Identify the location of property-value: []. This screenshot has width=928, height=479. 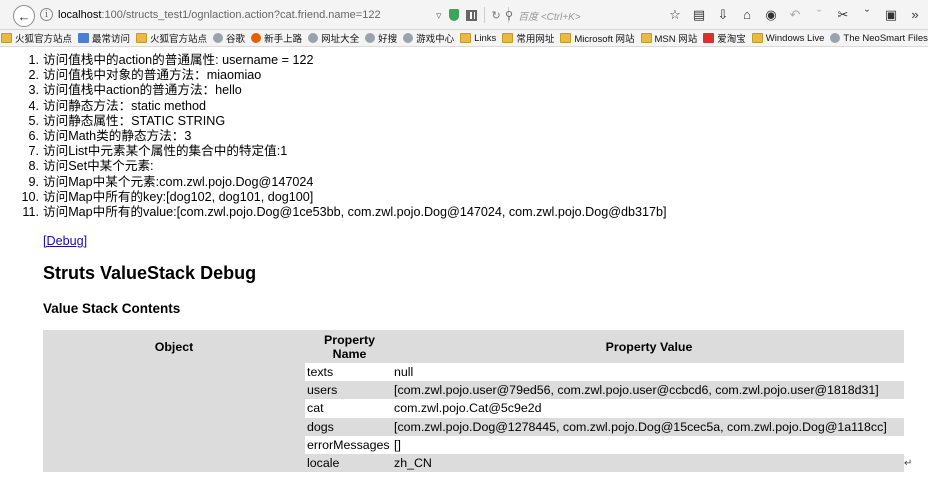
(649, 444).